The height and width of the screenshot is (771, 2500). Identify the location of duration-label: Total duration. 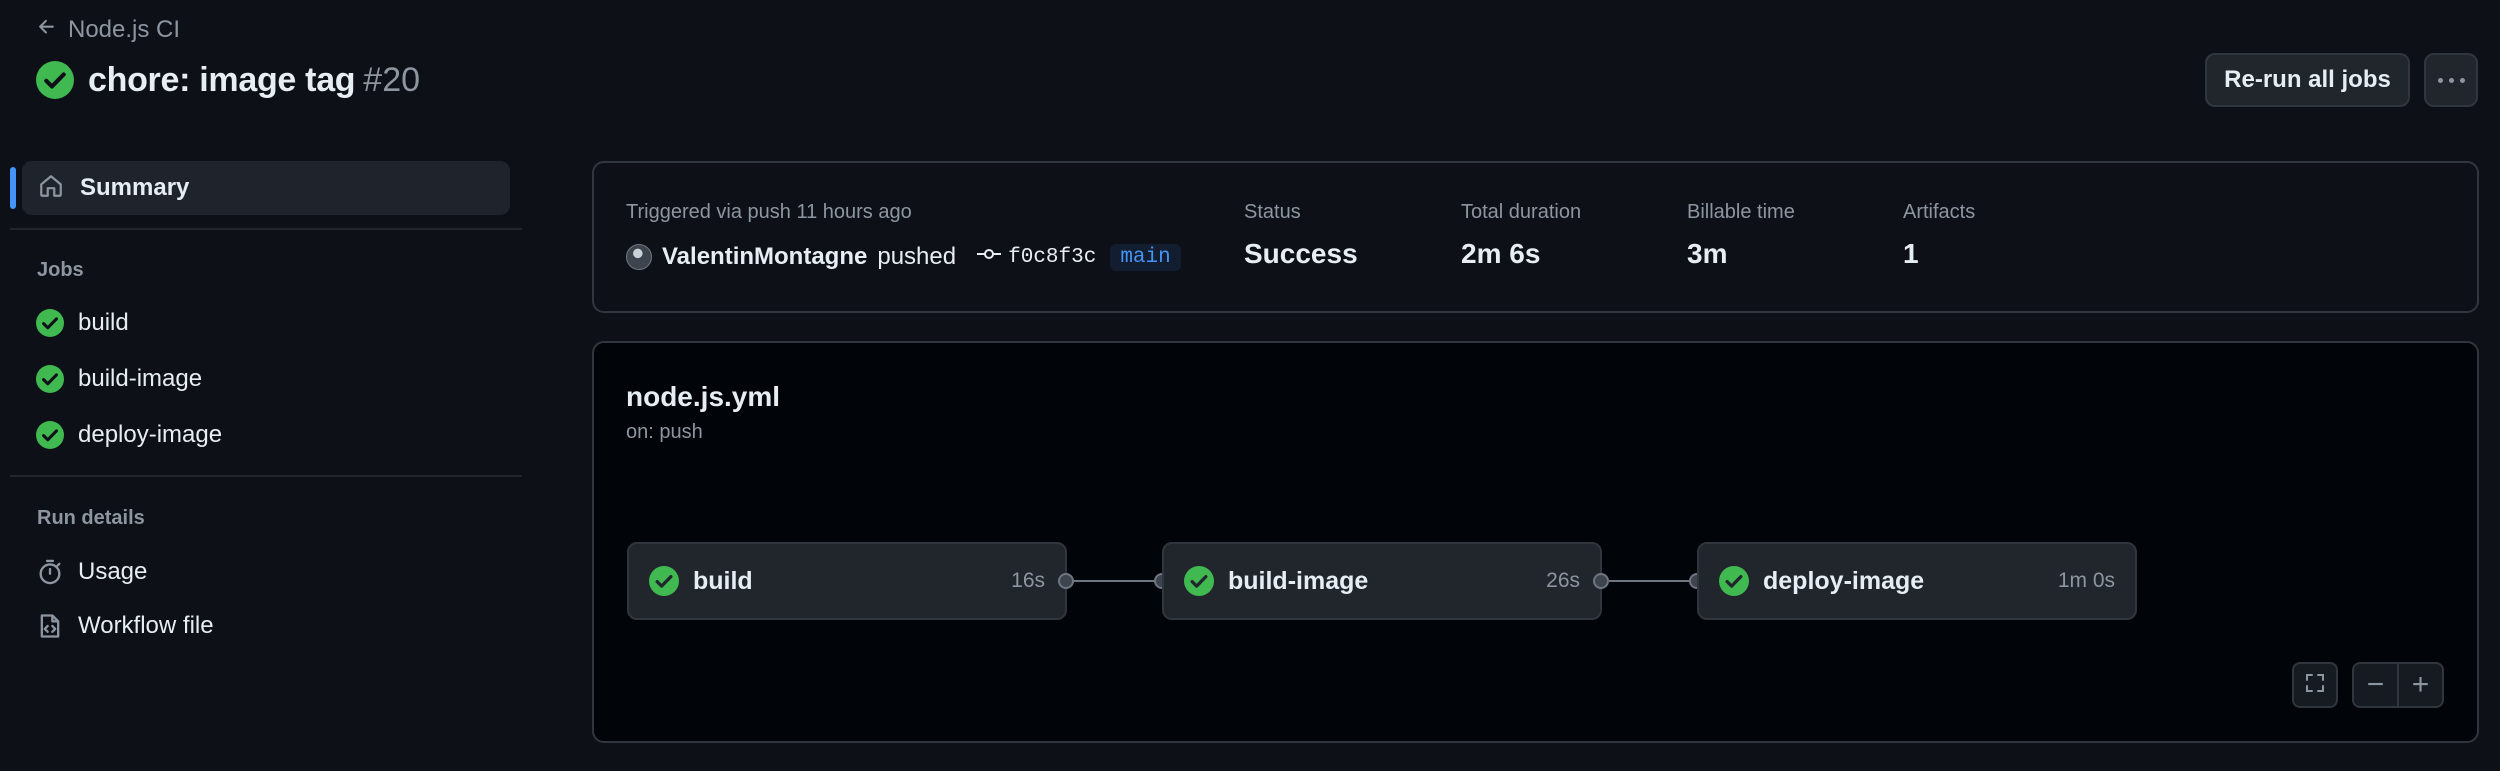
(1521, 212).